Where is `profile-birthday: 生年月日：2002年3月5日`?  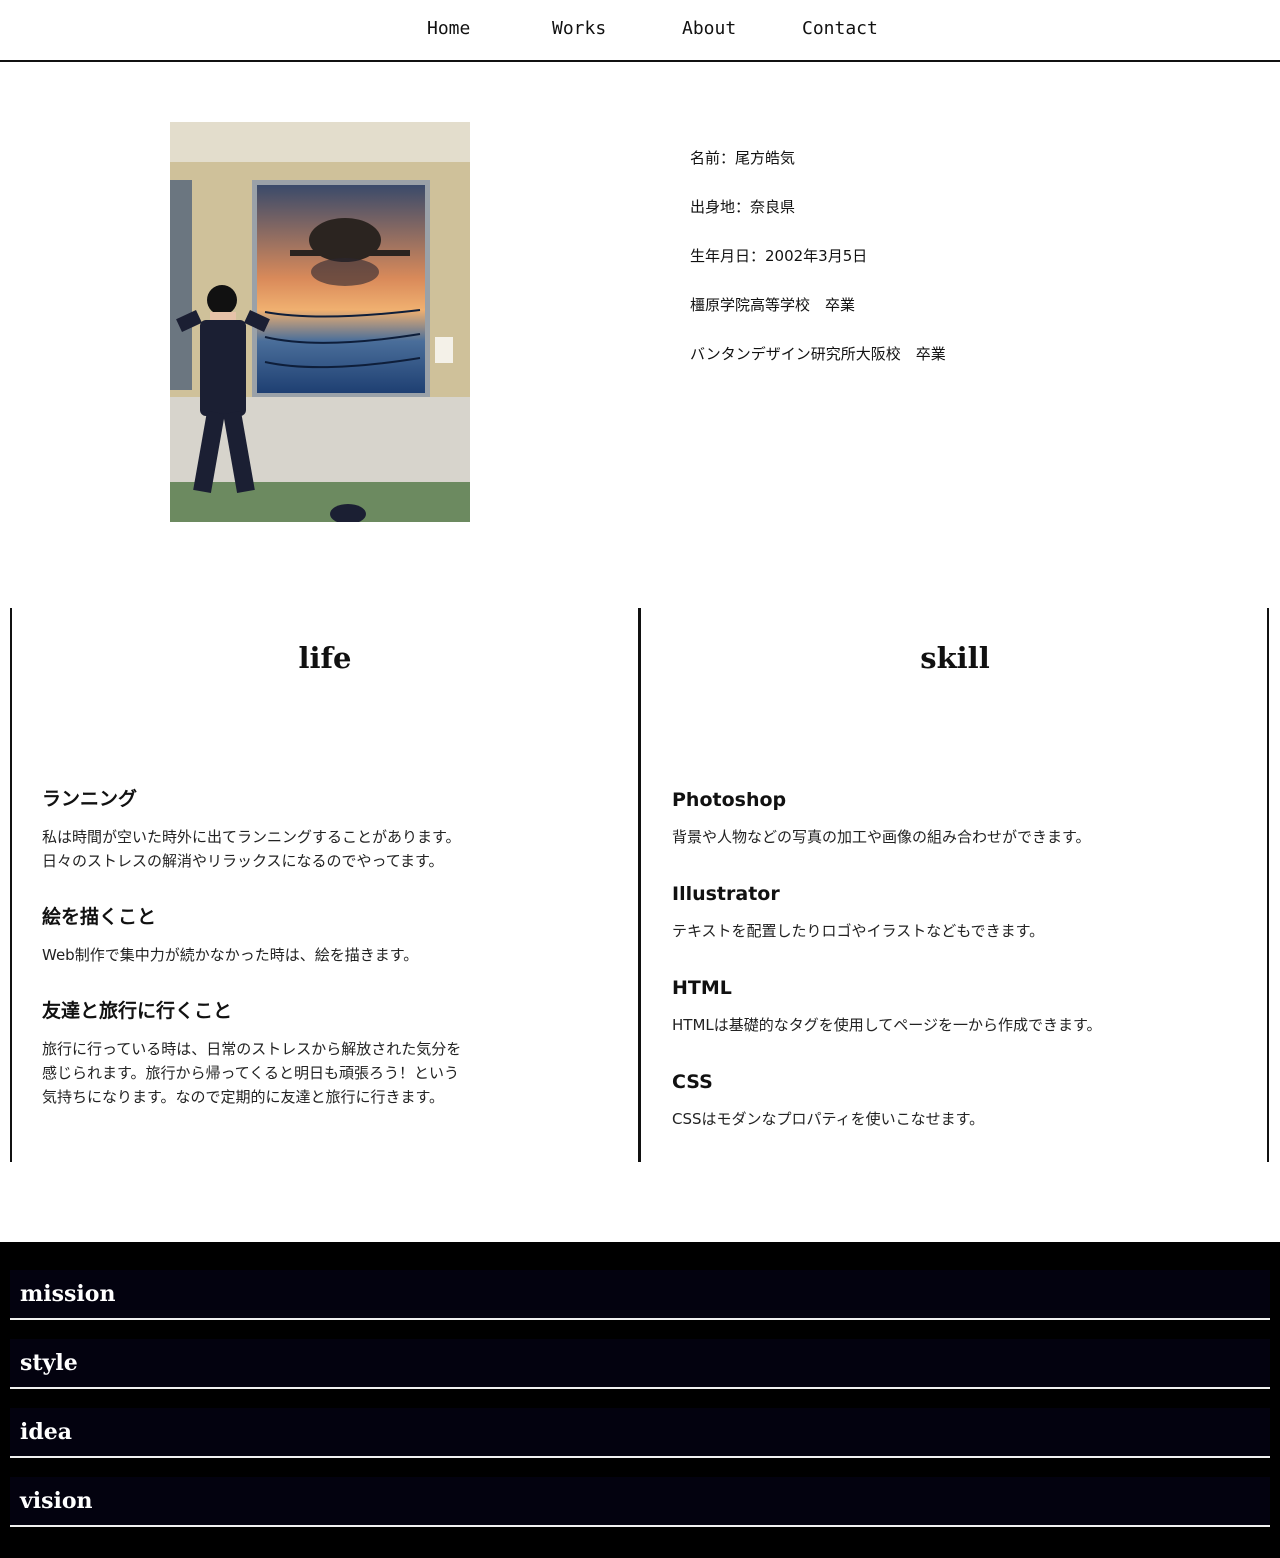
profile-birthday: 生年月日：2002年3月5日 is located at coordinates (779, 256).